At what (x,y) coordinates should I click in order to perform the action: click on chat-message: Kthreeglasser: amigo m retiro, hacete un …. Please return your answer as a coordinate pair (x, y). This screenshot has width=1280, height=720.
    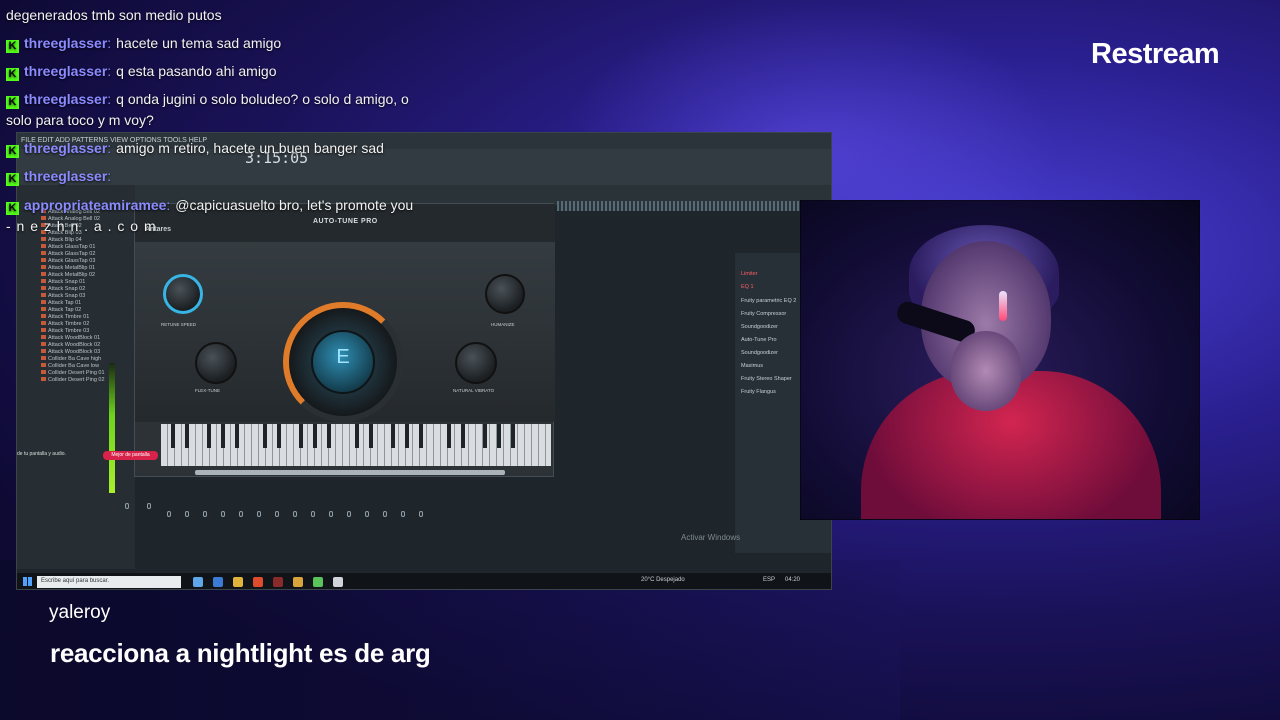
    Looking at the image, I should click on (195, 148).